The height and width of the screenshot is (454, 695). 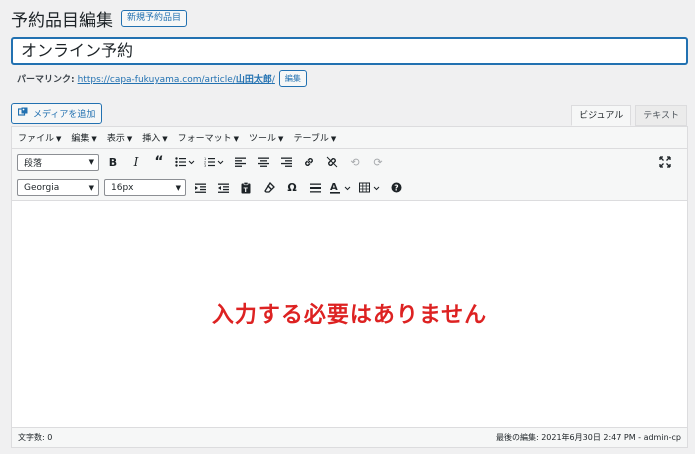 What do you see at coordinates (204, 139) in the screenshot?
I see `menu-format-label: フォーマット` at bounding box center [204, 139].